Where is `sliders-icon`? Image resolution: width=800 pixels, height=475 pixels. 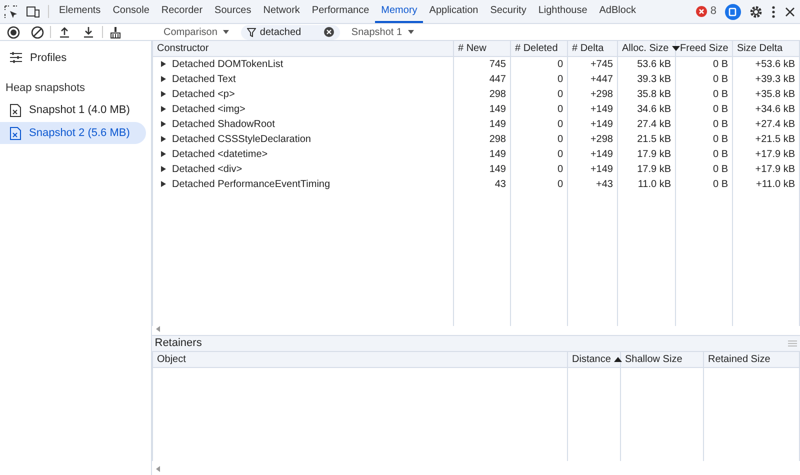 sliders-icon is located at coordinates (16, 58).